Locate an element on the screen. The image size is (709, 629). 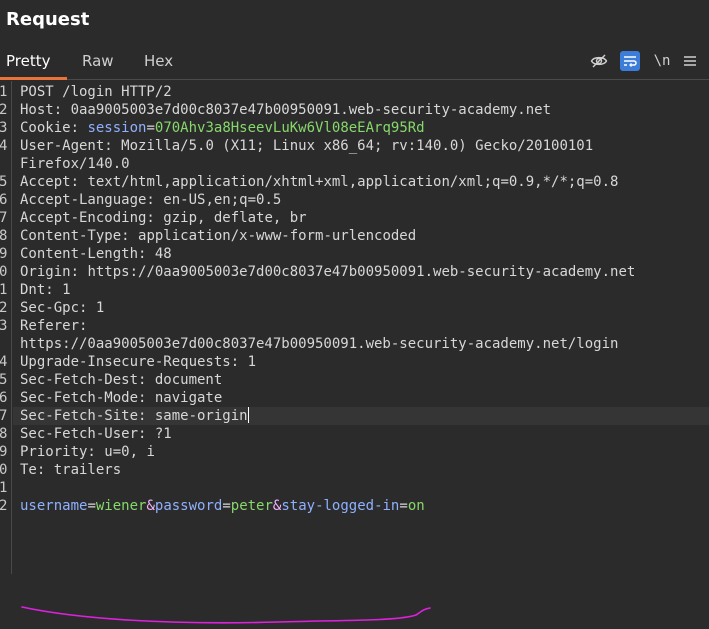
cookie-value: 070Ahv3a8HseevLuKw6Vl08eEArq95Rd is located at coordinates (289, 128).